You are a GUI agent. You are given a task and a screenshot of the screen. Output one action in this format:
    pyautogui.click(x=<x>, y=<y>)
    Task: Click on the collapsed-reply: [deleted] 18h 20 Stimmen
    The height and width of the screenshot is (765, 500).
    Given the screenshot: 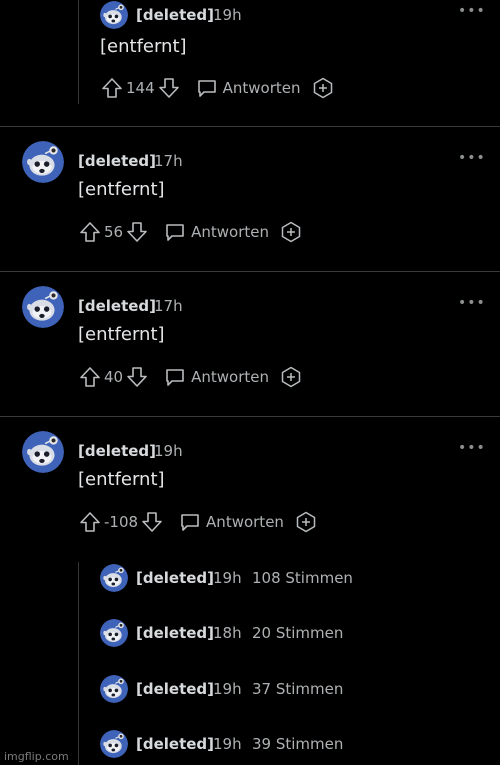 What is the action you would take?
    pyautogui.click(x=250, y=633)
    